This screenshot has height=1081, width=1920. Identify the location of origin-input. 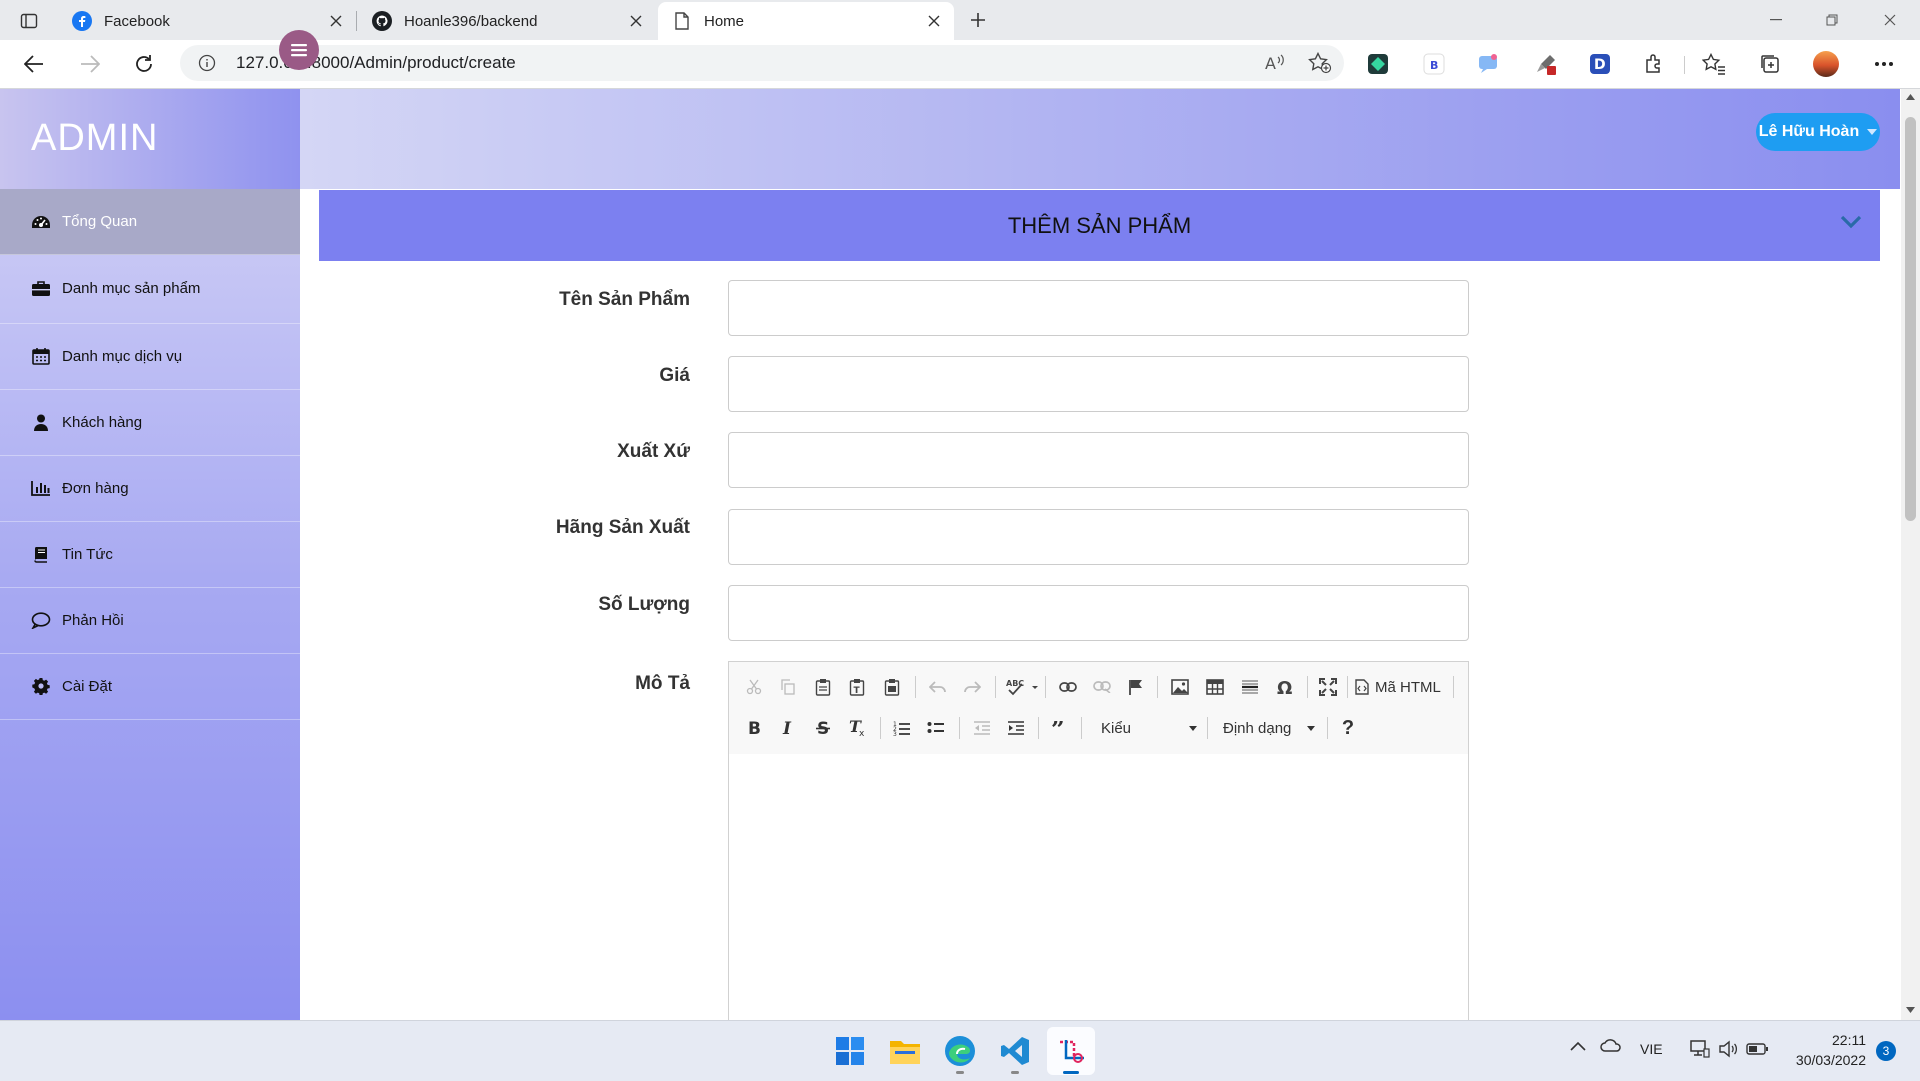
(1098, 460).